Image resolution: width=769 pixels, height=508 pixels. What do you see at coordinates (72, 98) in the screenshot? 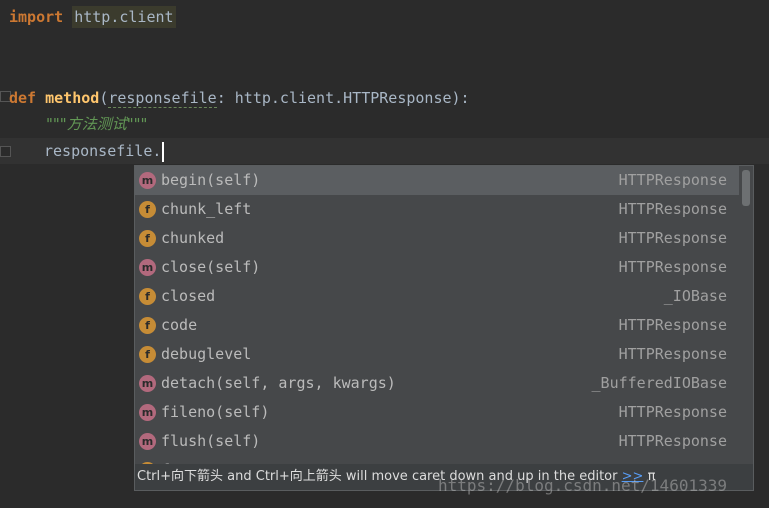
I see `function-name: method` at bounding box center [72, 98].